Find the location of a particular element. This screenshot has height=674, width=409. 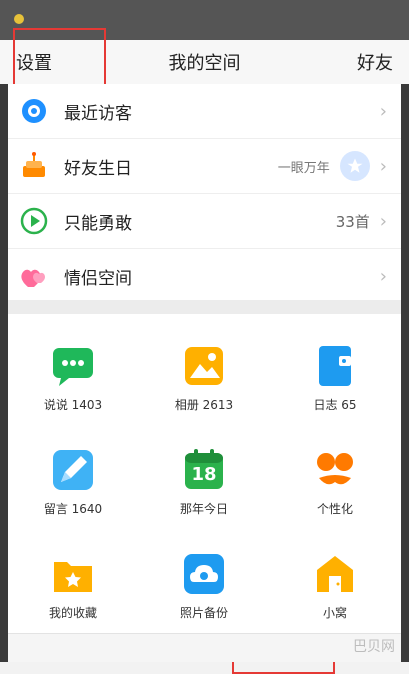

journal-icon is located at coordinates (335, 366).